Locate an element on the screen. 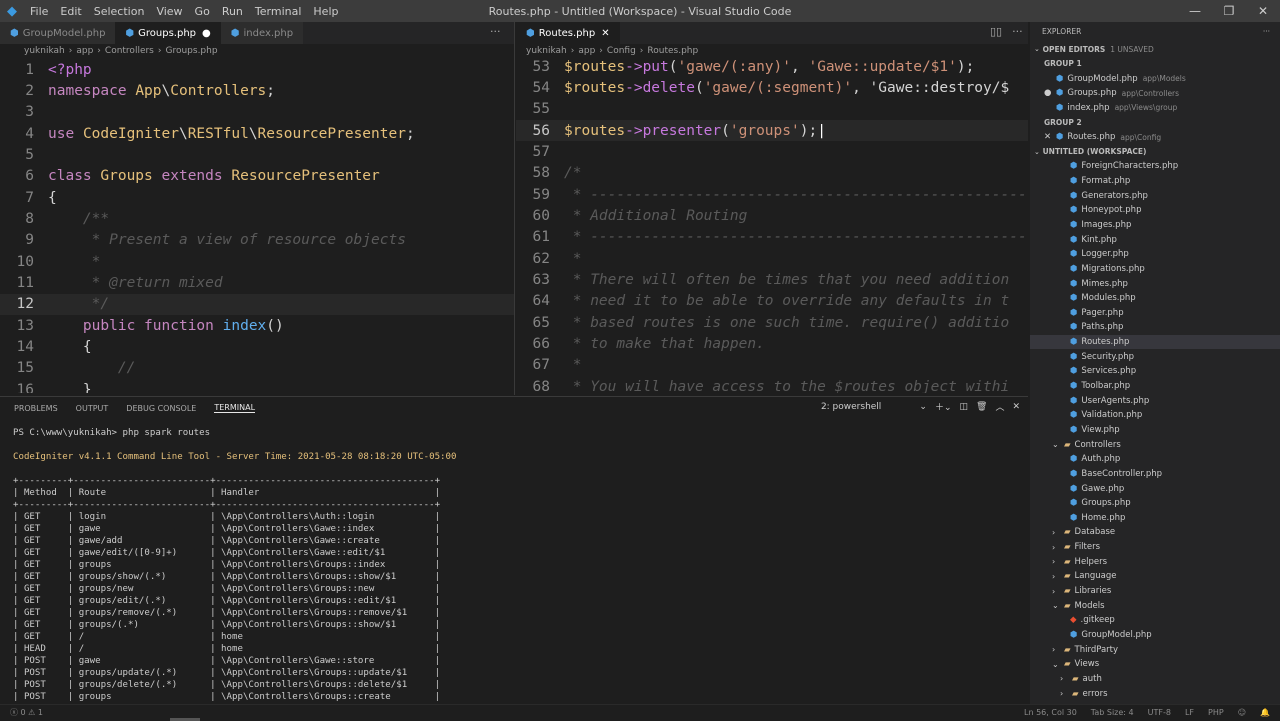 The width and height of the screenshot is (1280, 721). breadcrumb: yuknikah › app › Controllers › Groups.php is located at coordinates (116, 51).